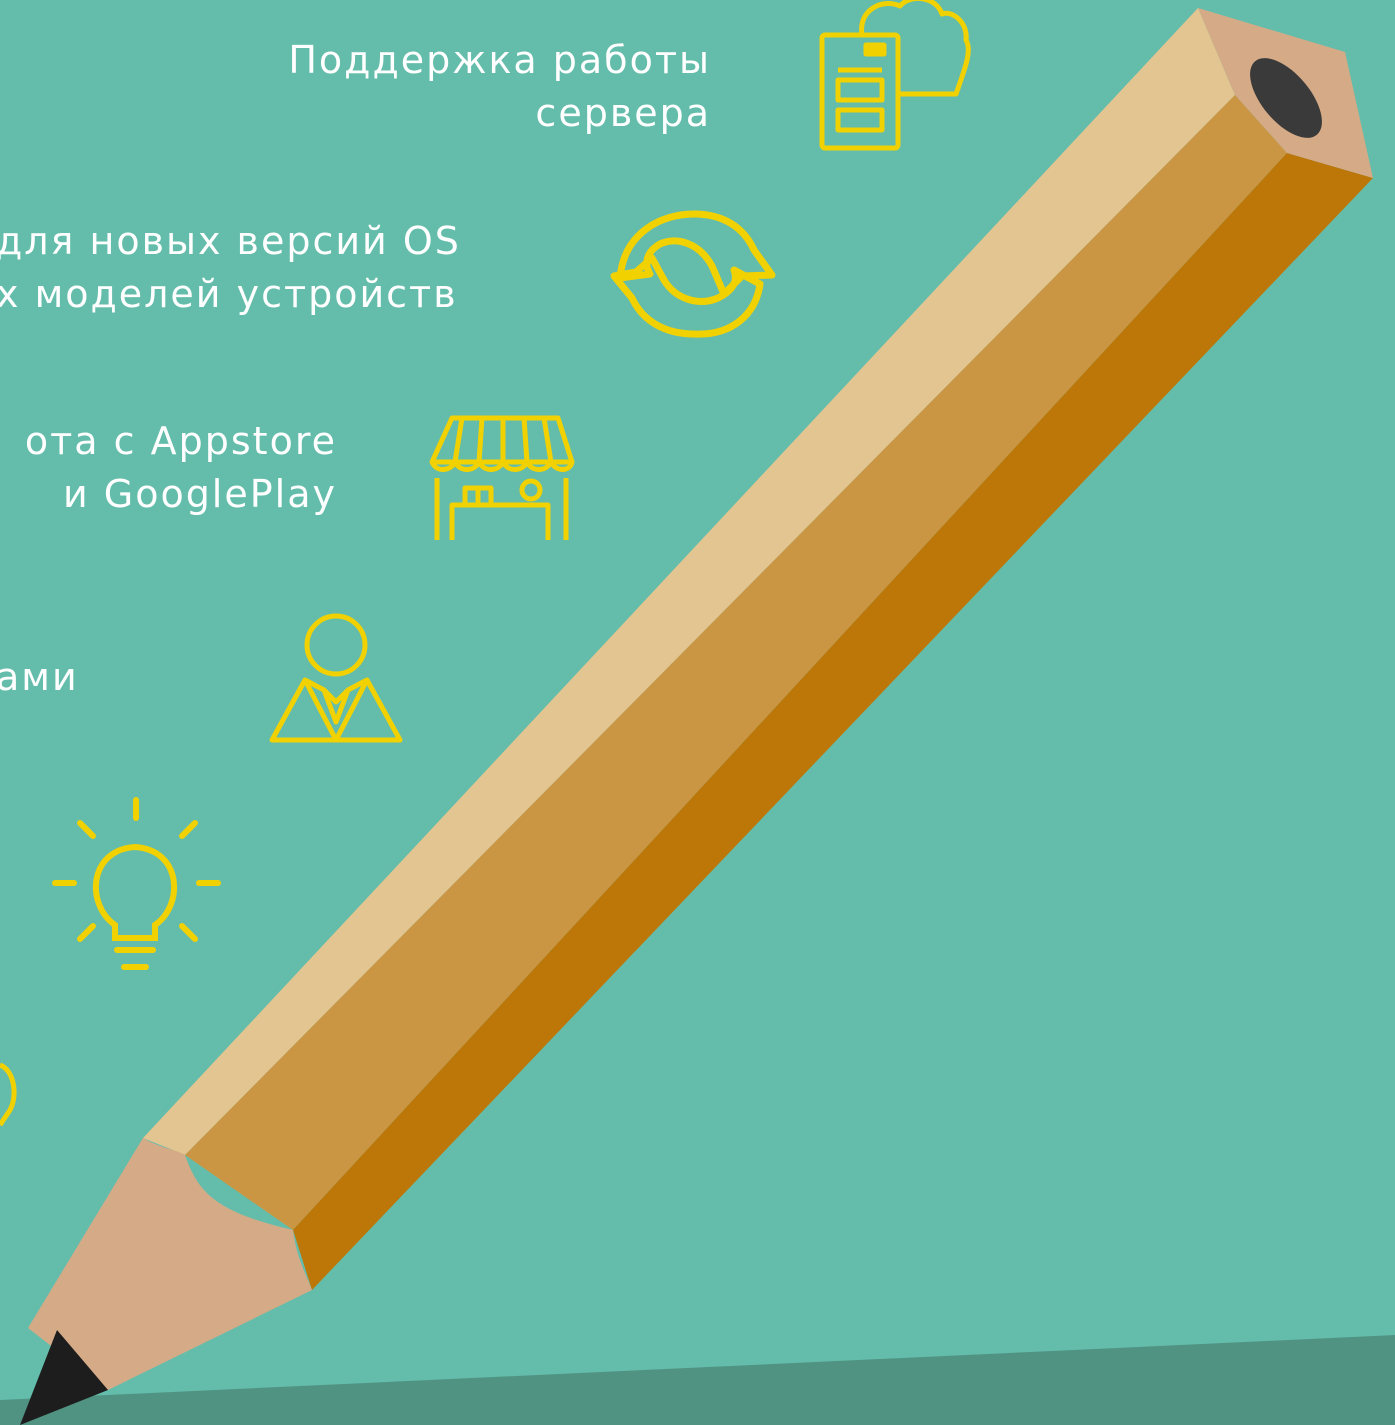 The height and width of the screenshot is (1425, 1395). I want to click on manager-icon, so click(336, 678).